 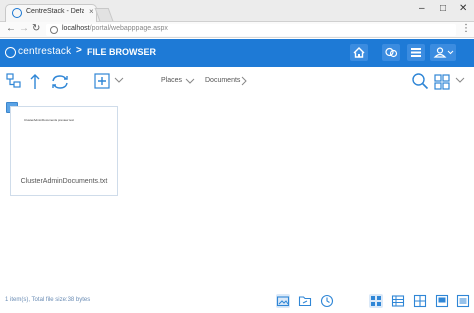 I want to click on search-icon, so click(x=420, y=81).